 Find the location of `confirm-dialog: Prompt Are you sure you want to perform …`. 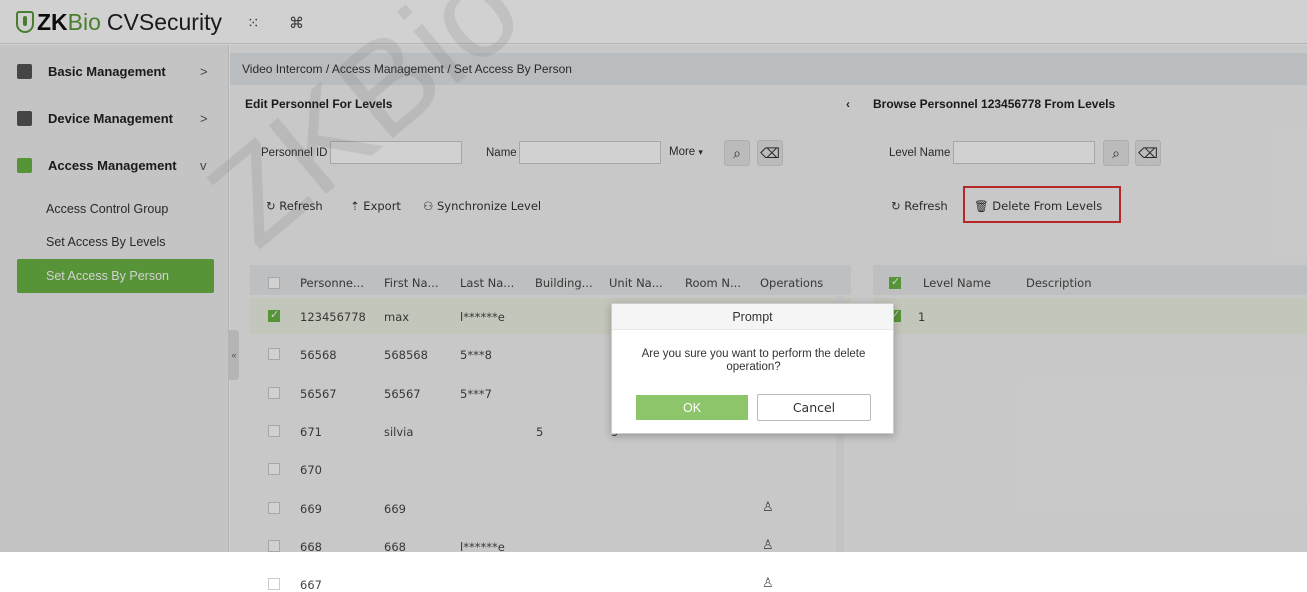

confirm-dialog: Prompt Are you sure you want to perform … is located at coordinates (752, 368).